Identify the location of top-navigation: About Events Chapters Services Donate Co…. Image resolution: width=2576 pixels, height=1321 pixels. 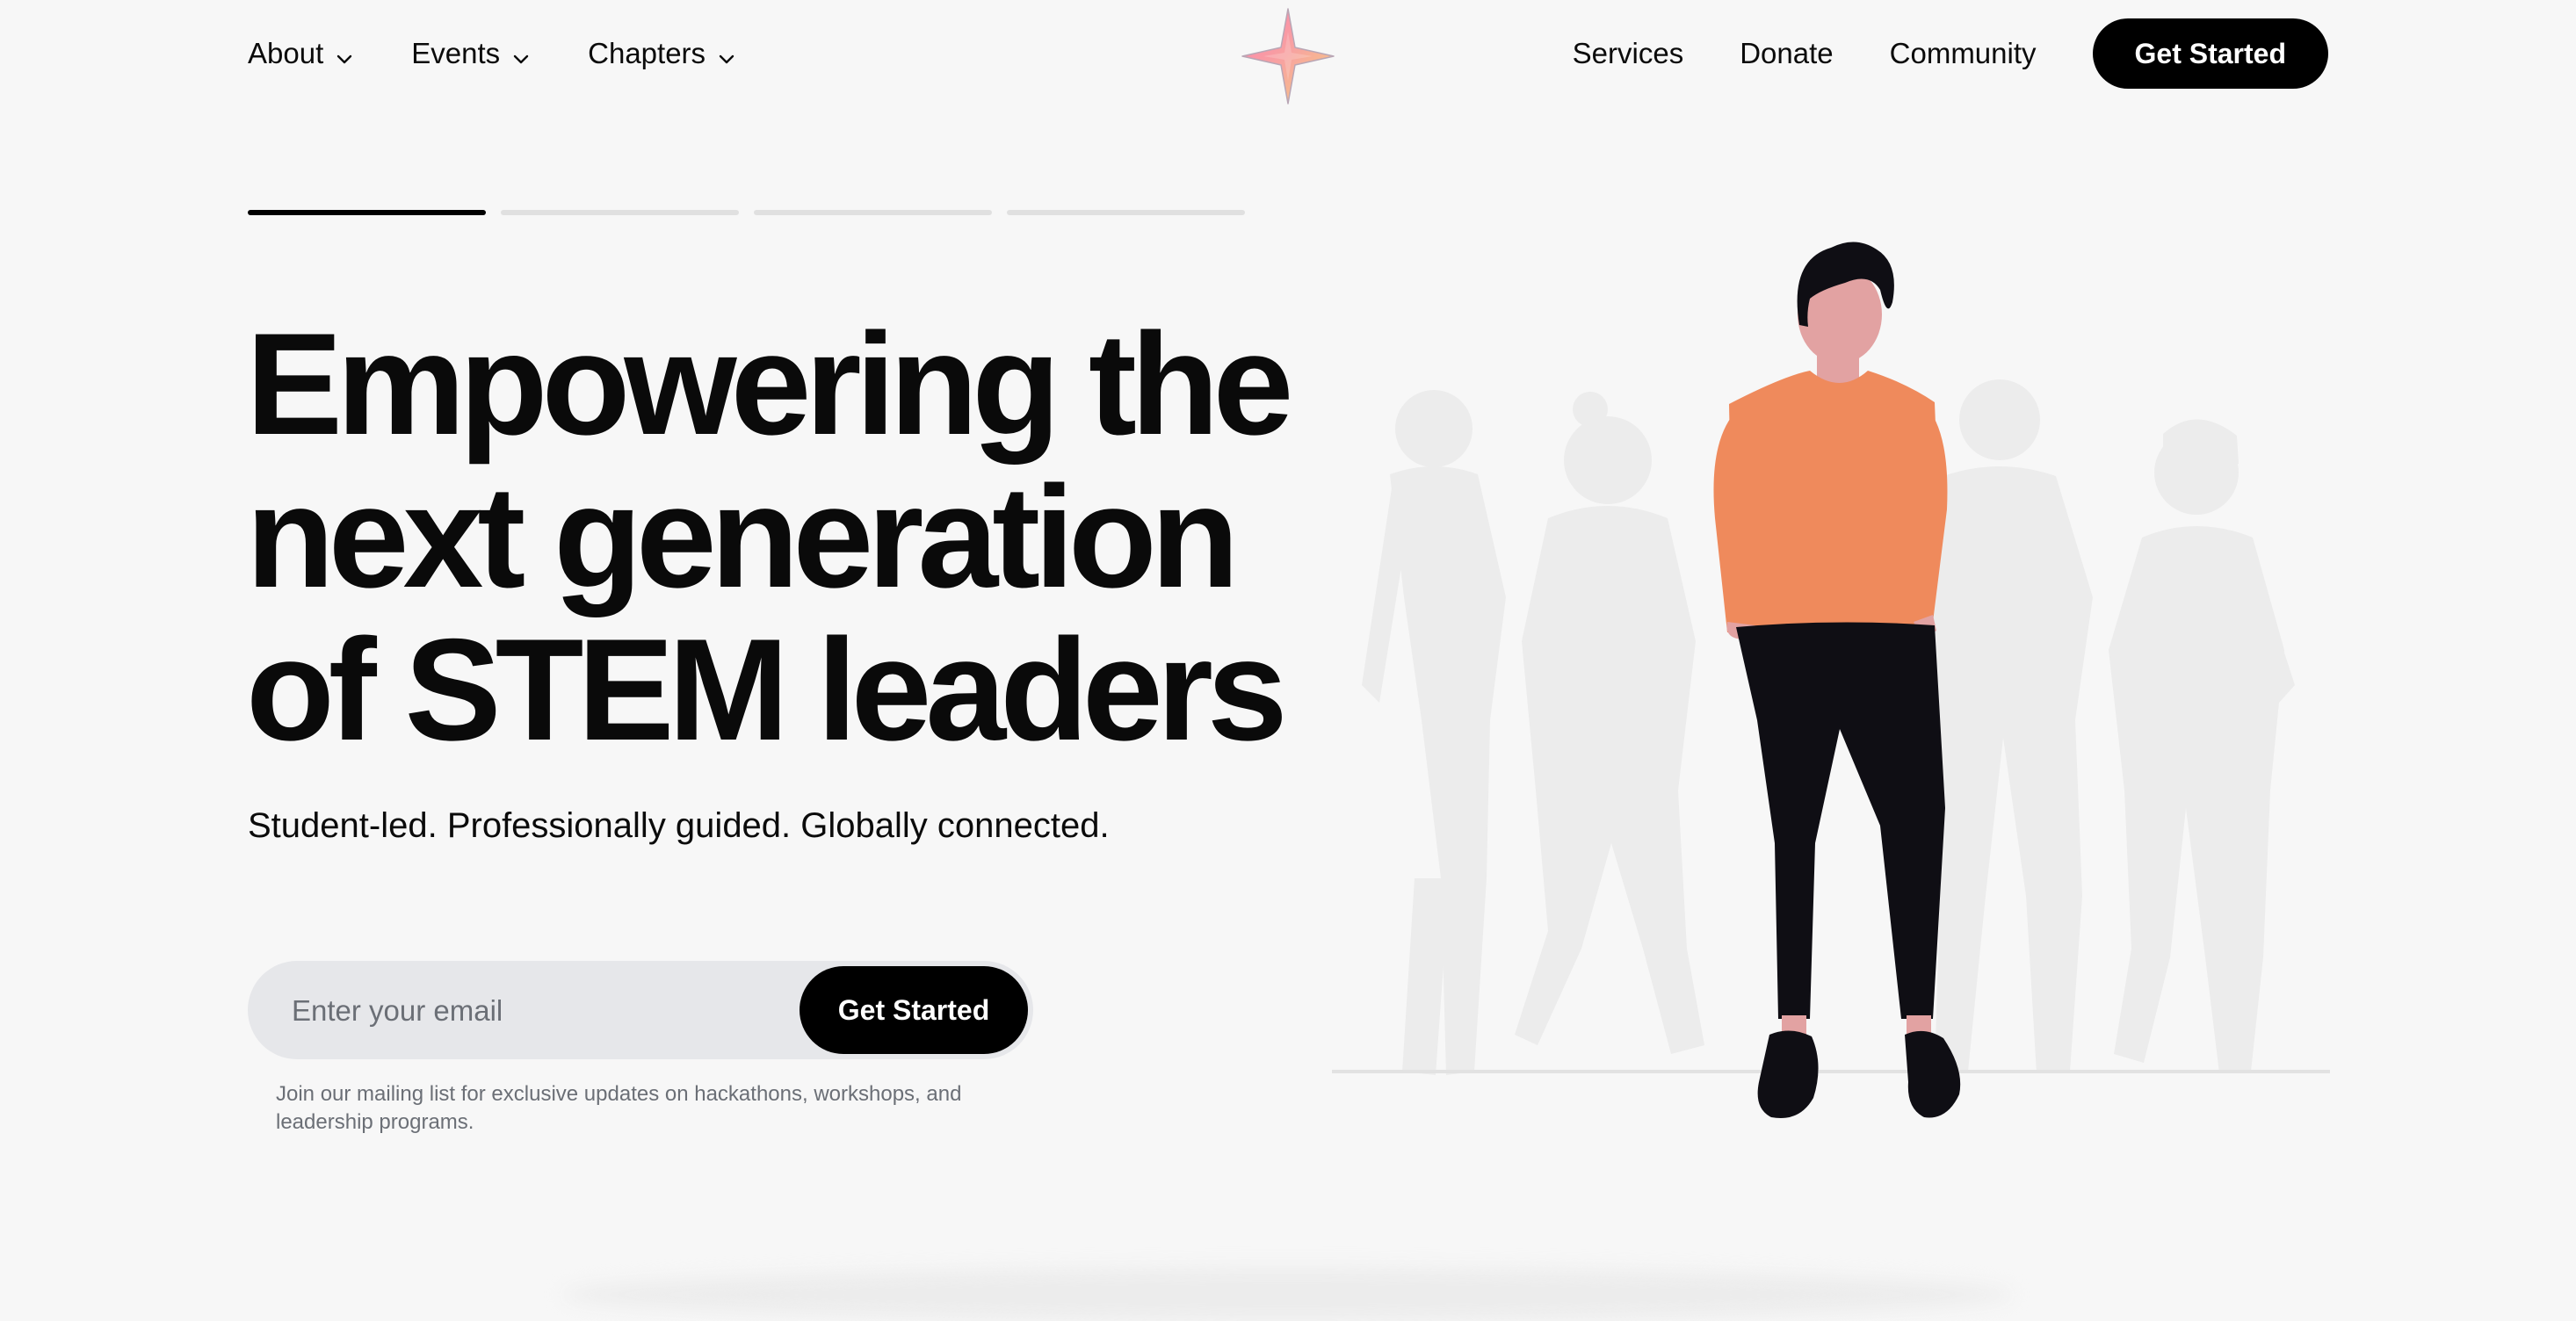
(1288, 53).